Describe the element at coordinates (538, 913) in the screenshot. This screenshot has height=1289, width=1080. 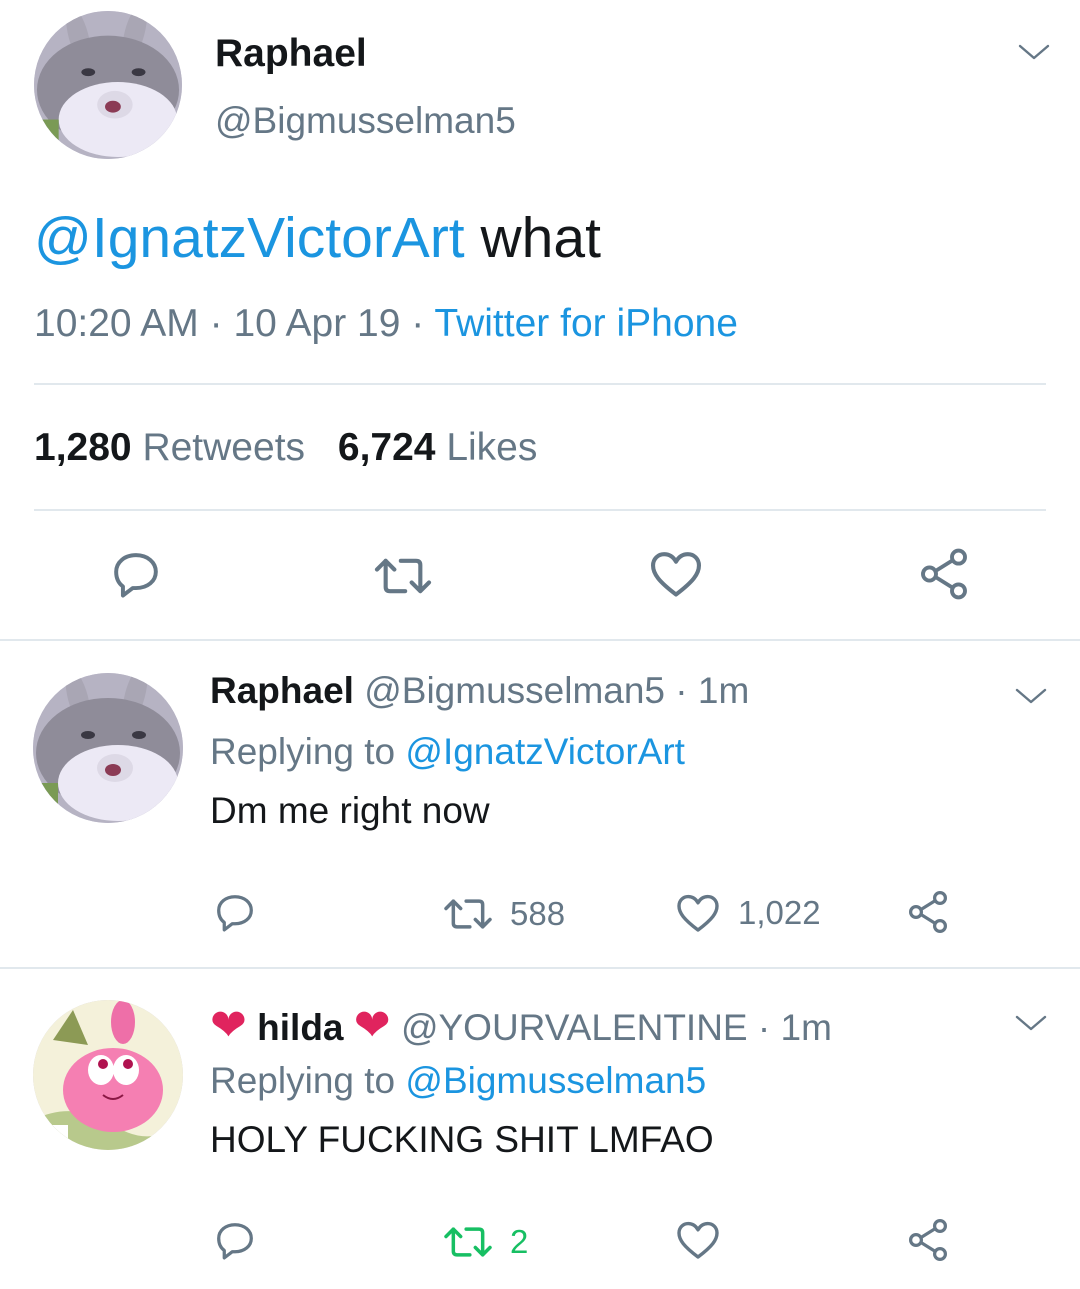
I see `retweet-count: 588` at that location.